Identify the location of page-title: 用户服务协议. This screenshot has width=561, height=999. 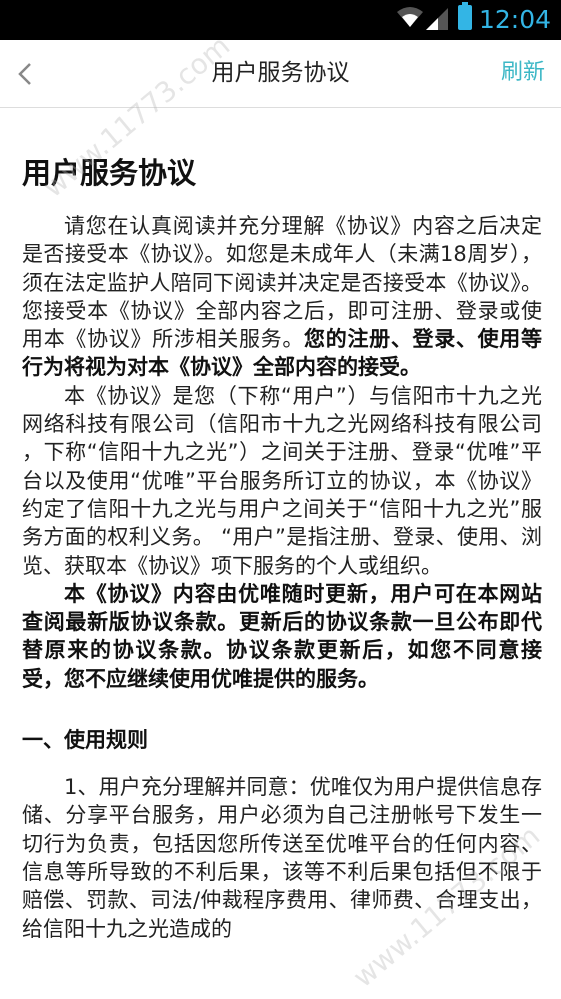
(280, 73).